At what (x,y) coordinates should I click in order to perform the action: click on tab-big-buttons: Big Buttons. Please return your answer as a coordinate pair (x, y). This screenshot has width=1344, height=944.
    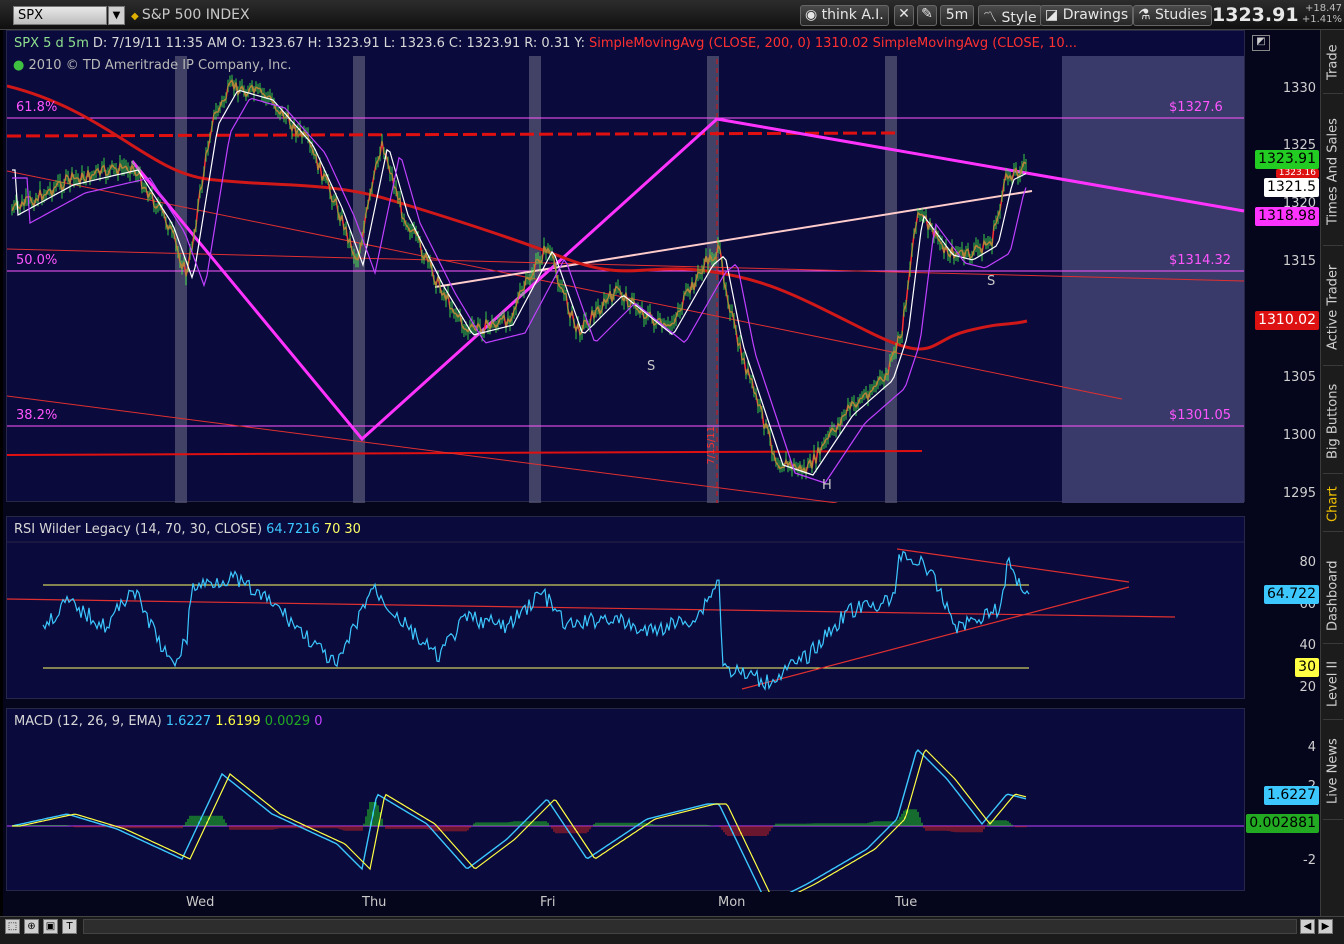
    Looking at the image, I should click on (1333, 422).